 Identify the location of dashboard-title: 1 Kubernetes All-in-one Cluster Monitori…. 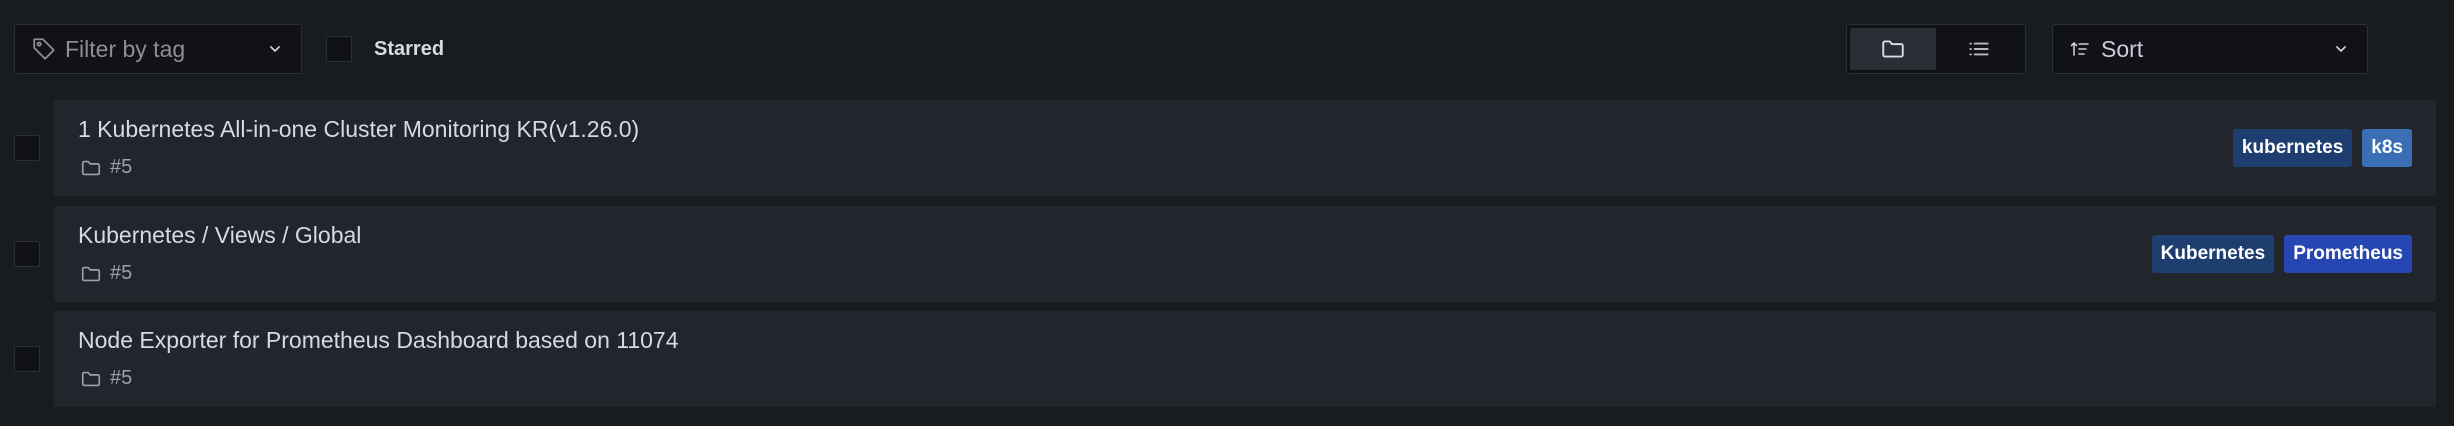
(358, 129).